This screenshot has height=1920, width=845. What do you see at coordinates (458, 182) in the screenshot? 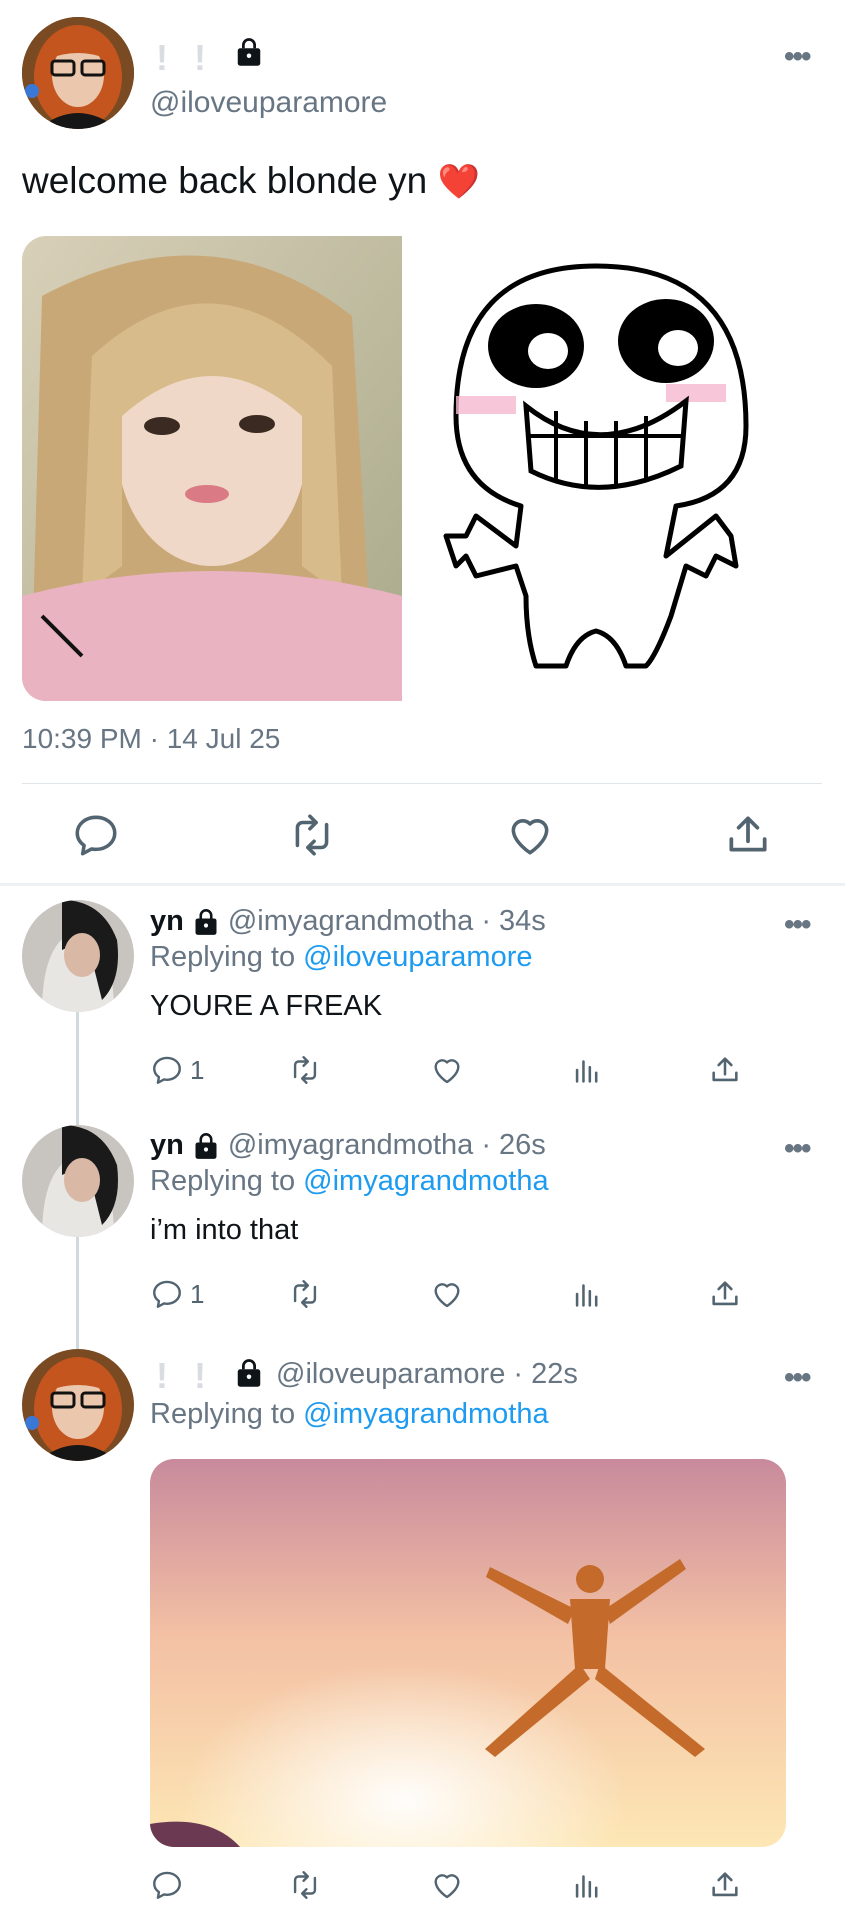
I see `heart-emoji: ❤️` at bounding box center [458, 182].